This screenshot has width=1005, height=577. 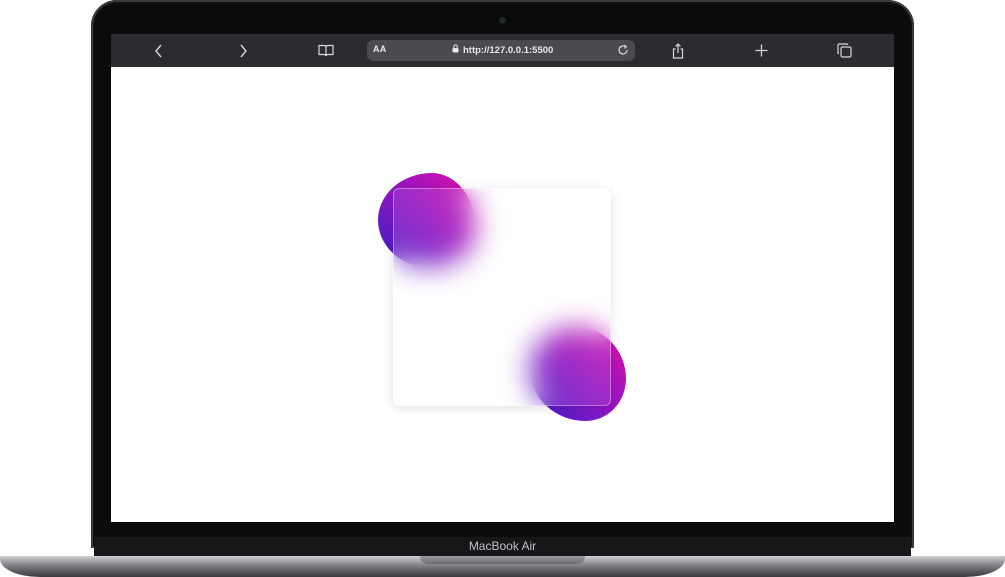 I want to click on share-icon, so click(x=678, y=50).